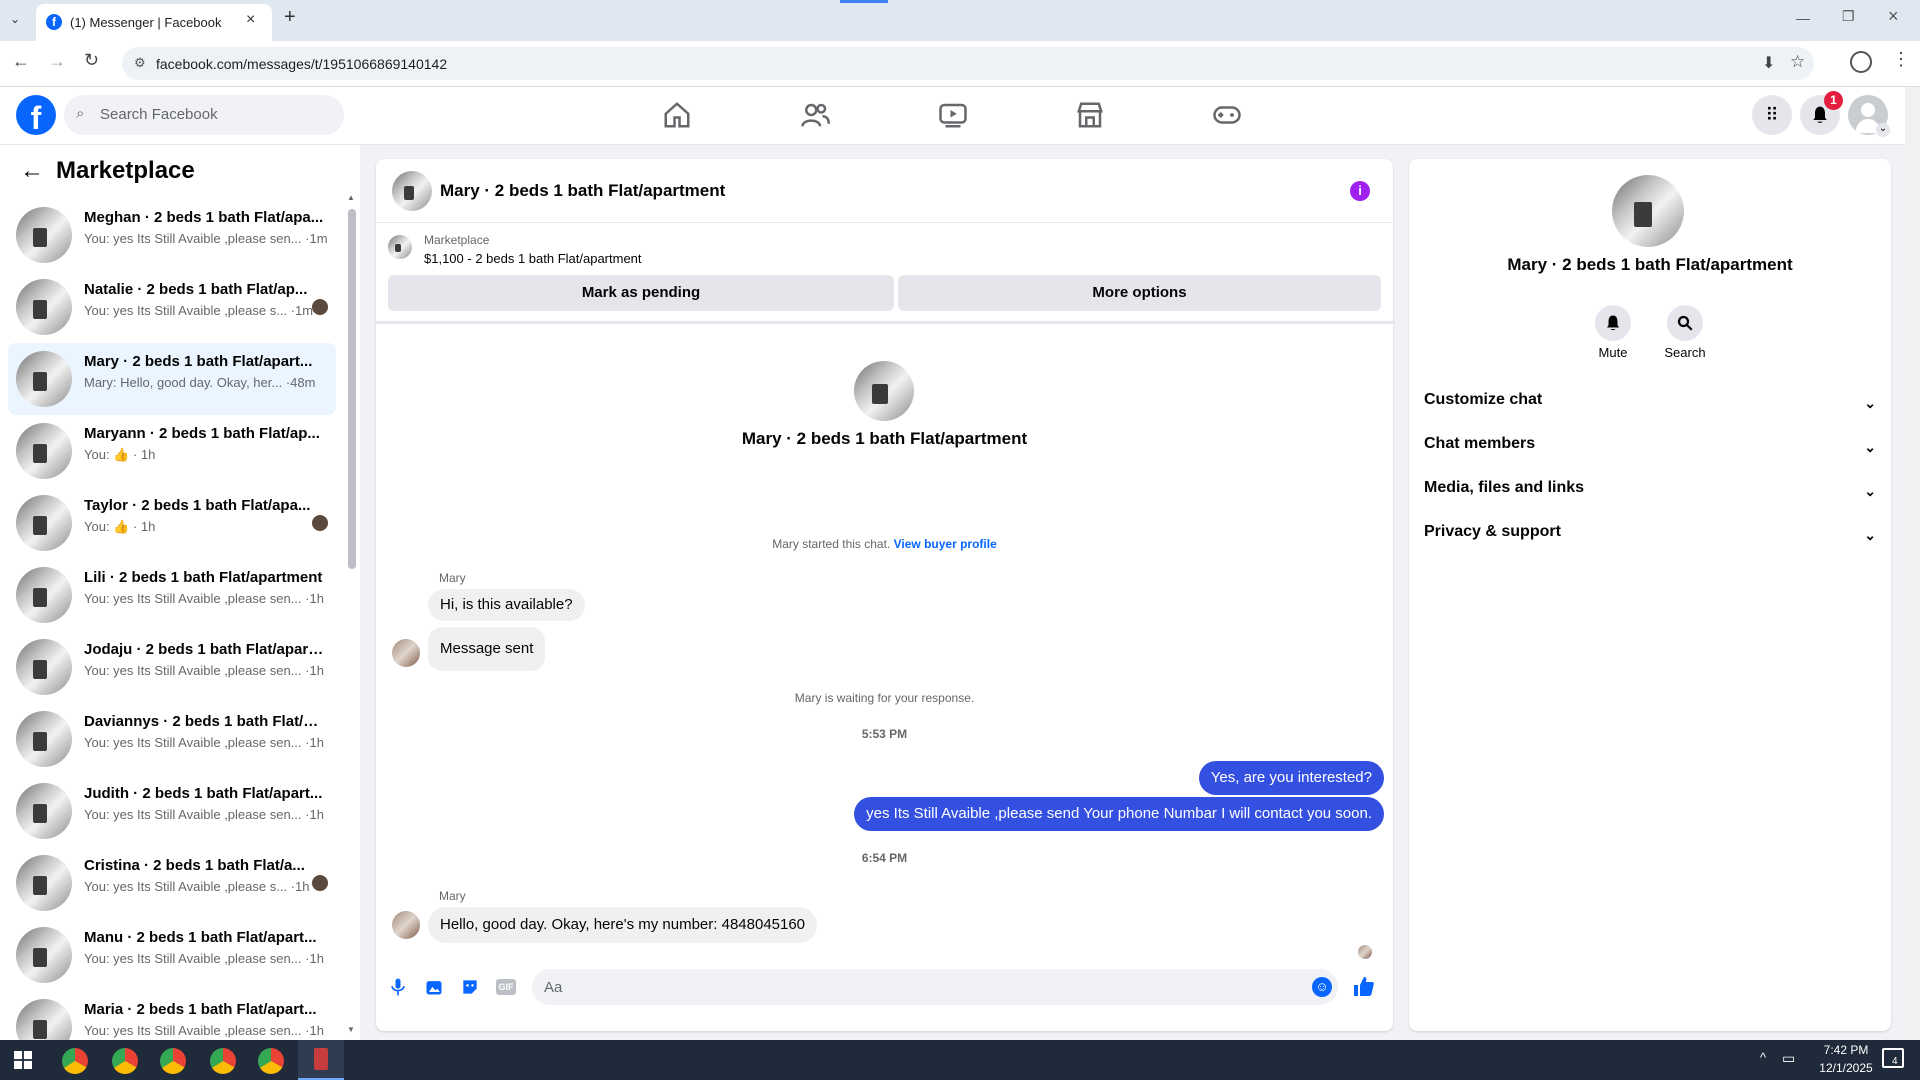  I want to click on back-arrow-icon: ←, so click(32, 171).